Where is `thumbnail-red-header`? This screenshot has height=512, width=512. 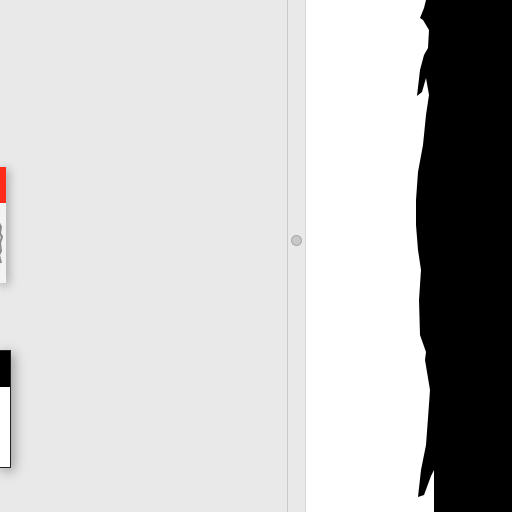 thumbnail-red-header is located at coordinates (3, 185).